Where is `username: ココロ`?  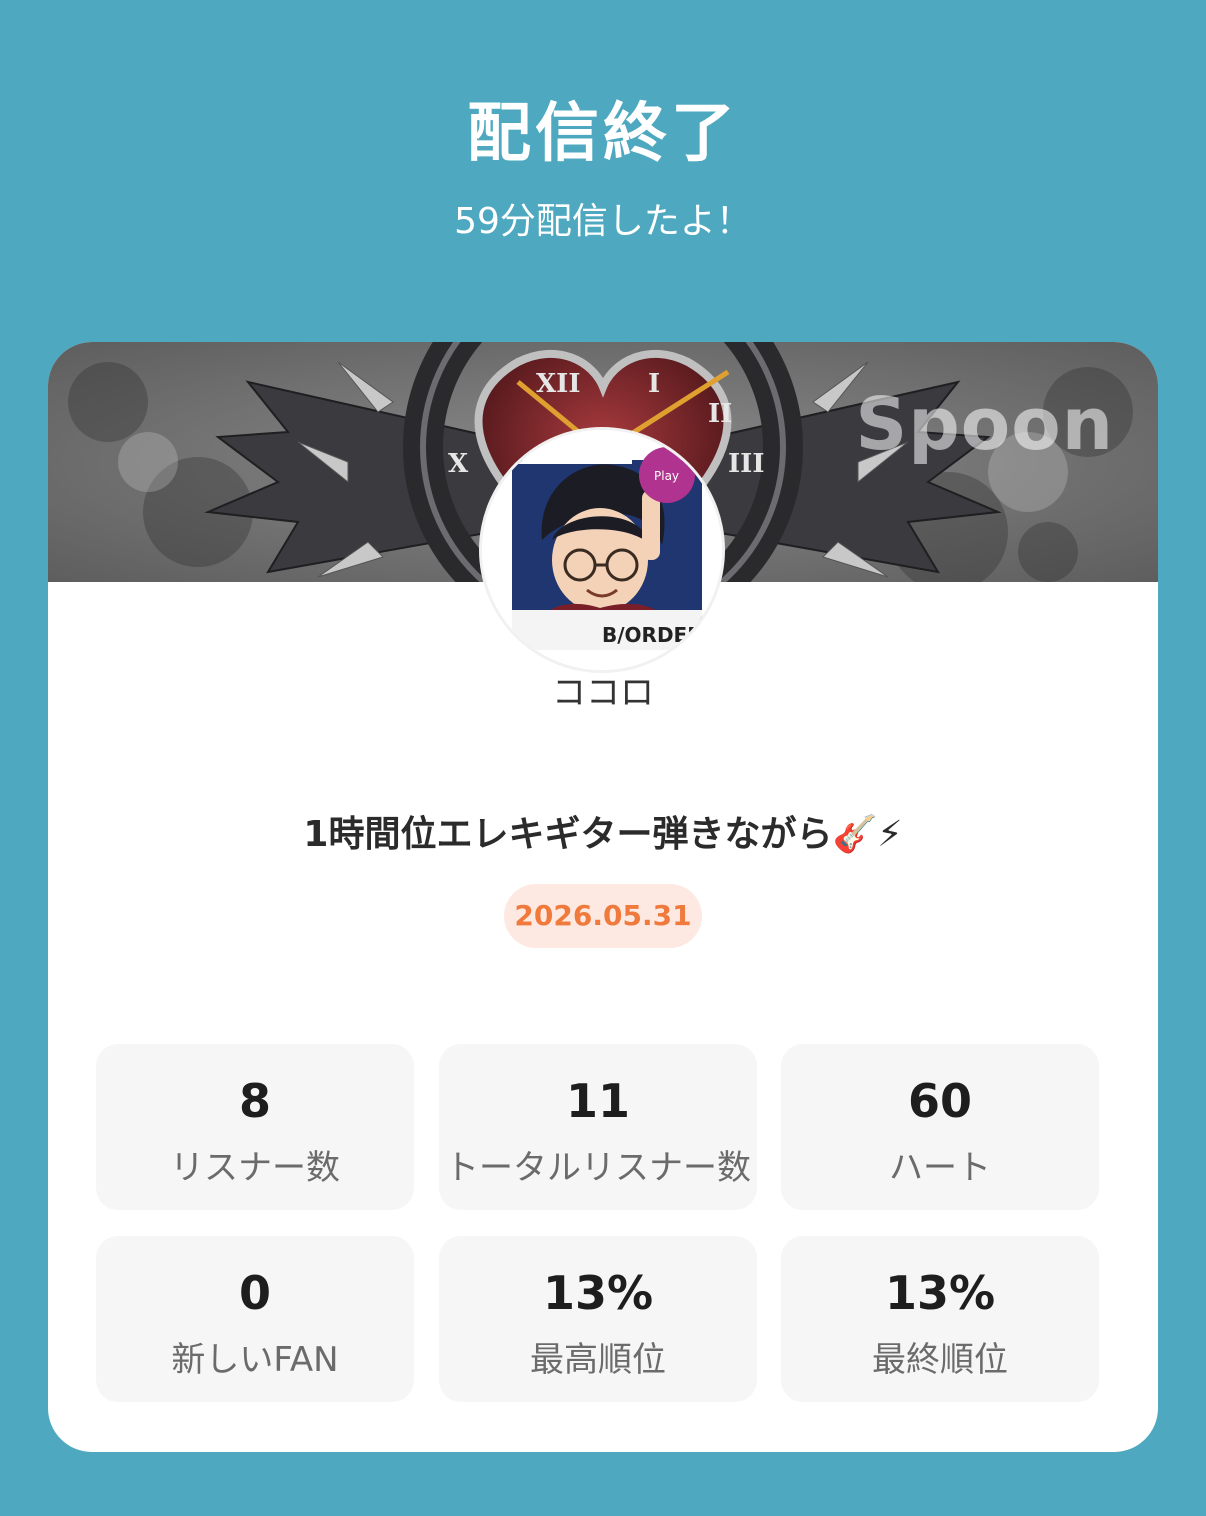
username: ココロ is located at coordinates (603, 693).